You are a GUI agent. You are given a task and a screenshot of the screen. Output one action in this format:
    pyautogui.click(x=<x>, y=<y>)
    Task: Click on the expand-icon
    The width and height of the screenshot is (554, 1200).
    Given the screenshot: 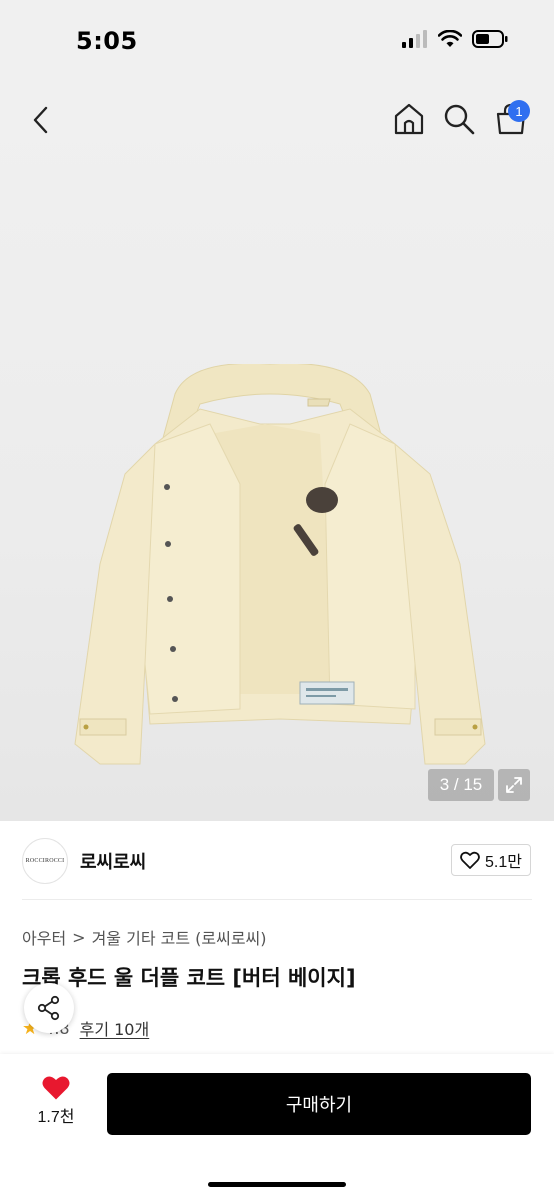 What is the action you would take?
    pyautogui.click(x=514, y=785)
    